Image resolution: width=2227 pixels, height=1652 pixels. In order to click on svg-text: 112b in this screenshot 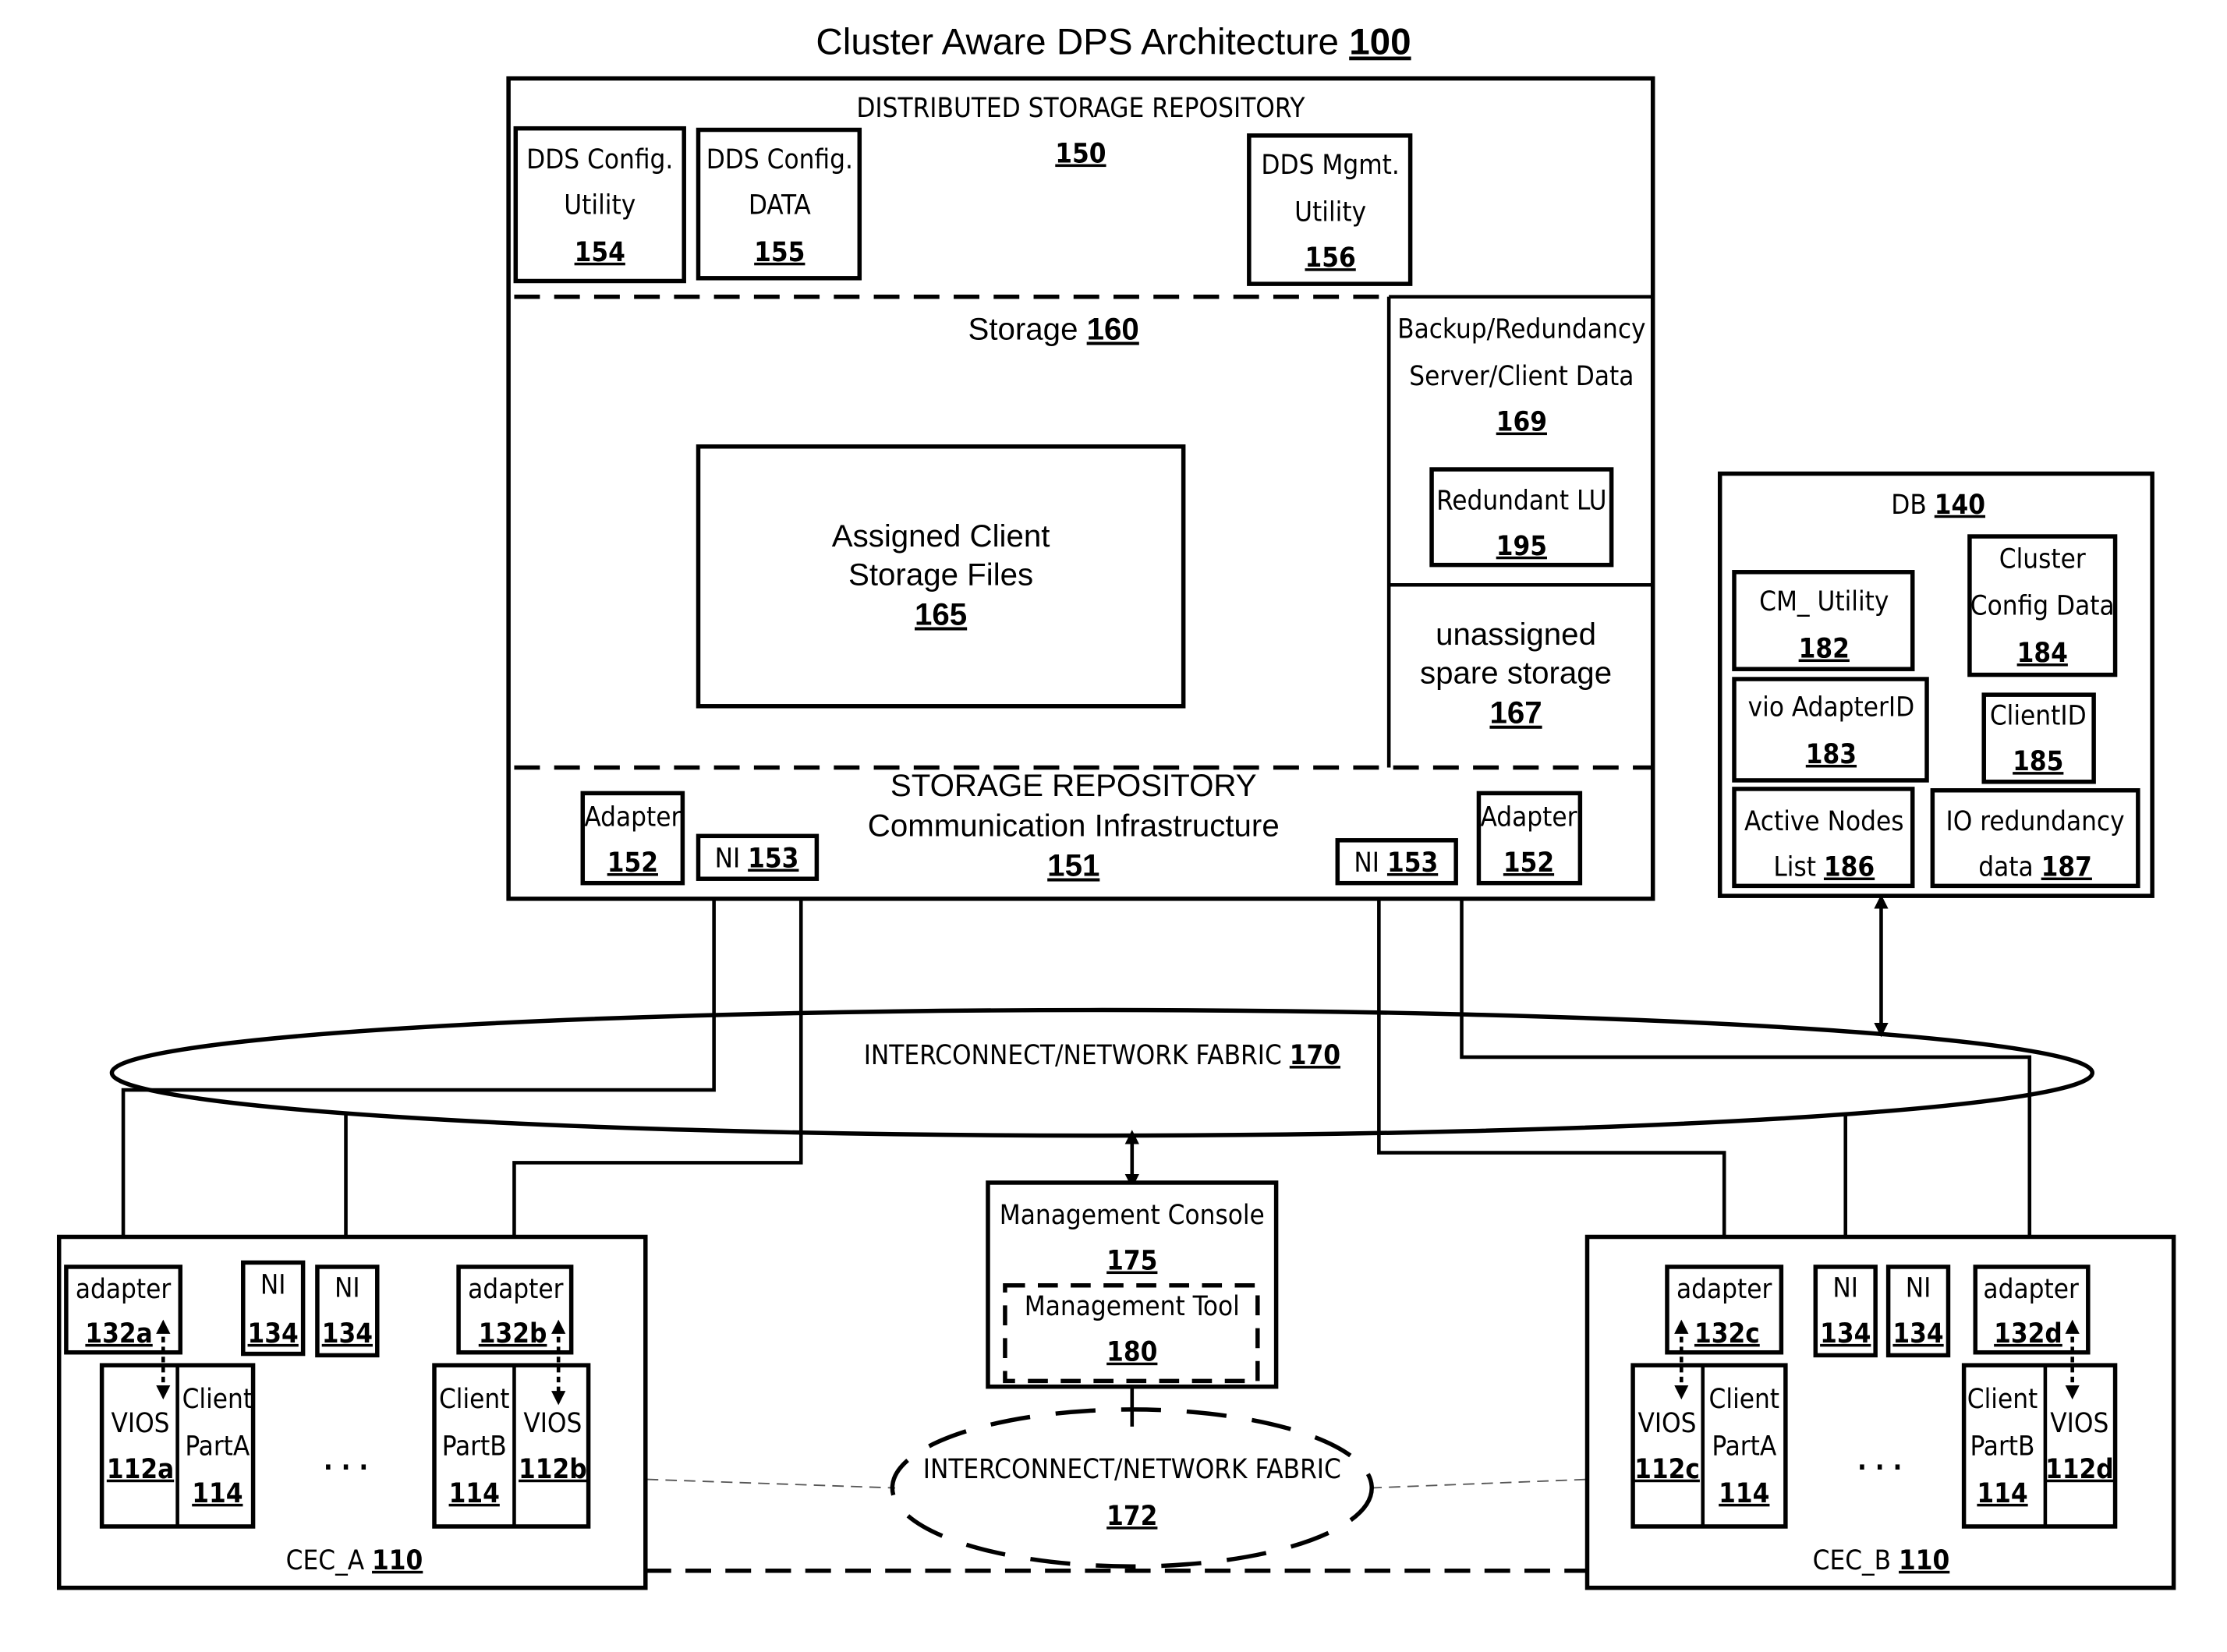, I will do `click(553, 1469)`.